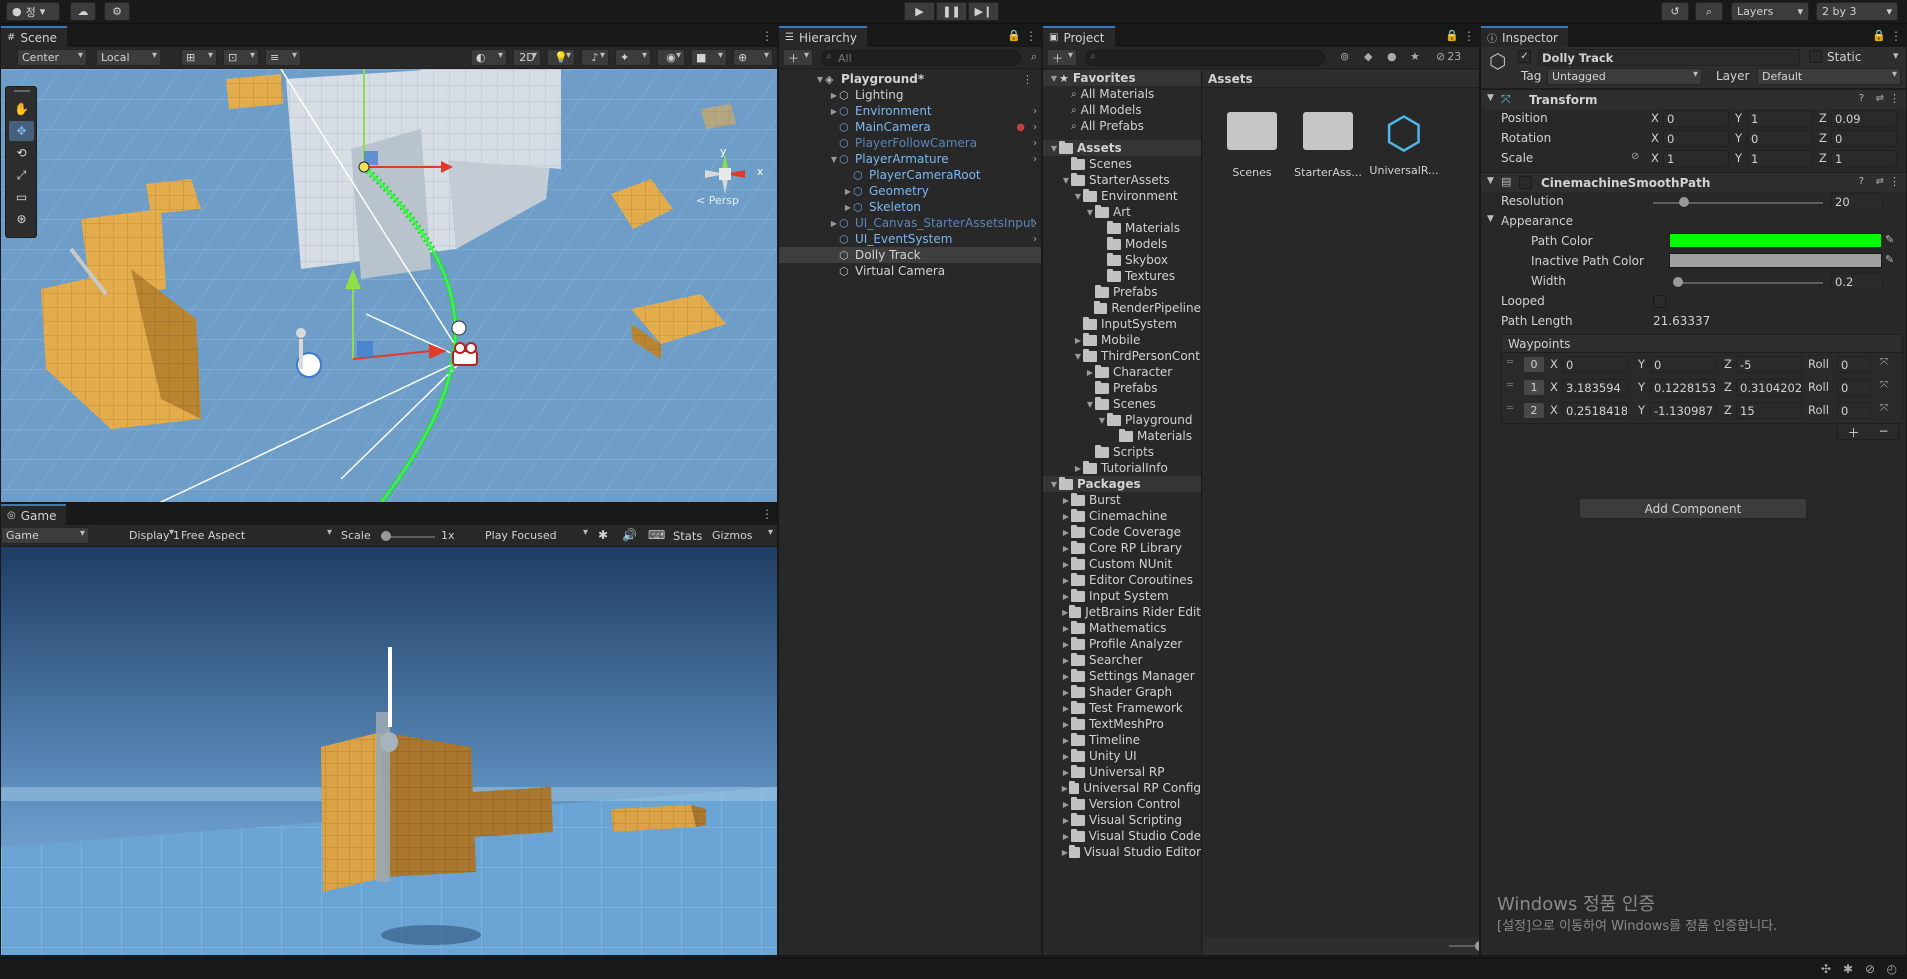  What do you see at coordinates (283, 57) in the screenshot?
I see `increment-dropdown: ≡` at bounding box center [283, 57].